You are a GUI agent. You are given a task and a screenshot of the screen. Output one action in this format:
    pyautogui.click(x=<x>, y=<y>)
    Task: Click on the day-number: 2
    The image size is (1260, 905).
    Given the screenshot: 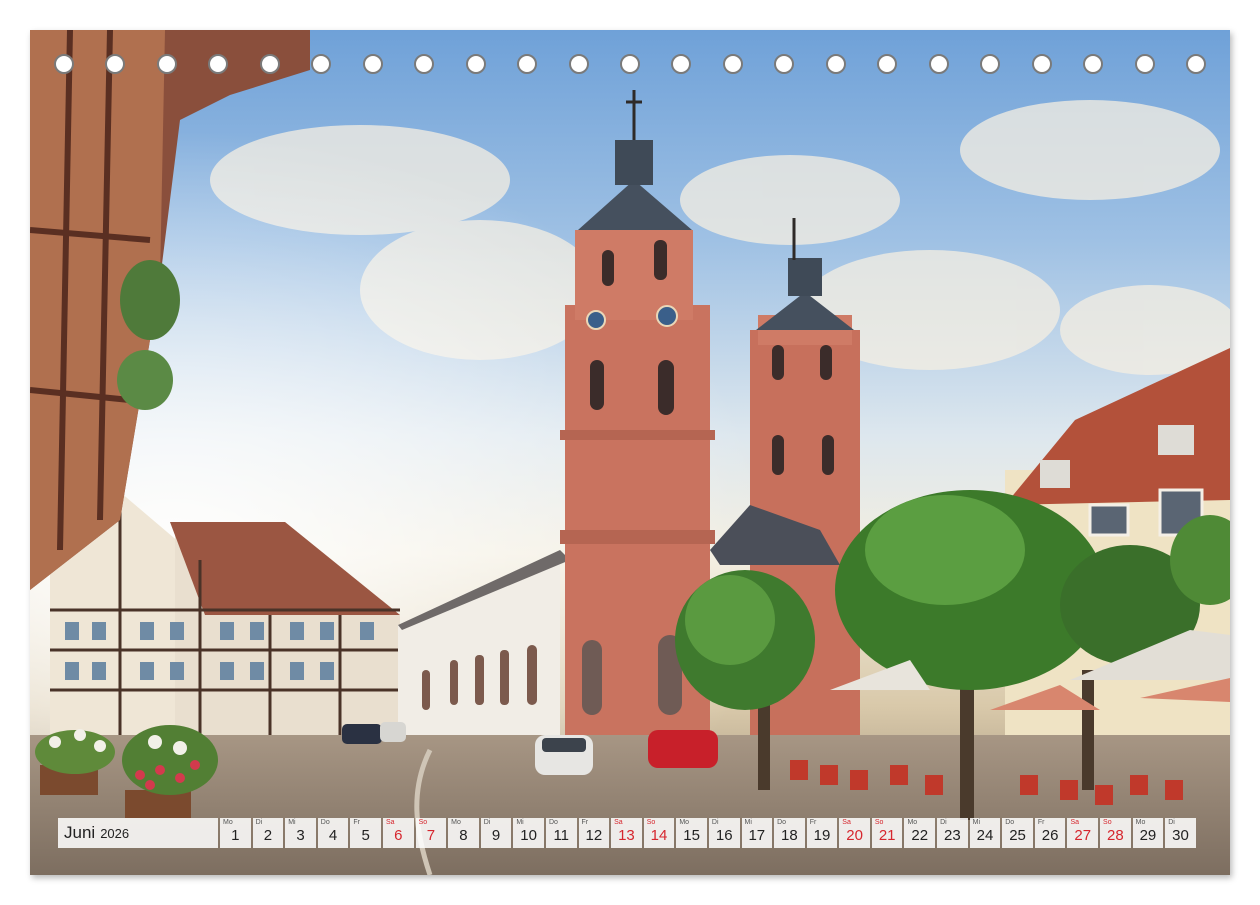 What is the action you would take?
    pyautogui.click(x=268, y=835)
    